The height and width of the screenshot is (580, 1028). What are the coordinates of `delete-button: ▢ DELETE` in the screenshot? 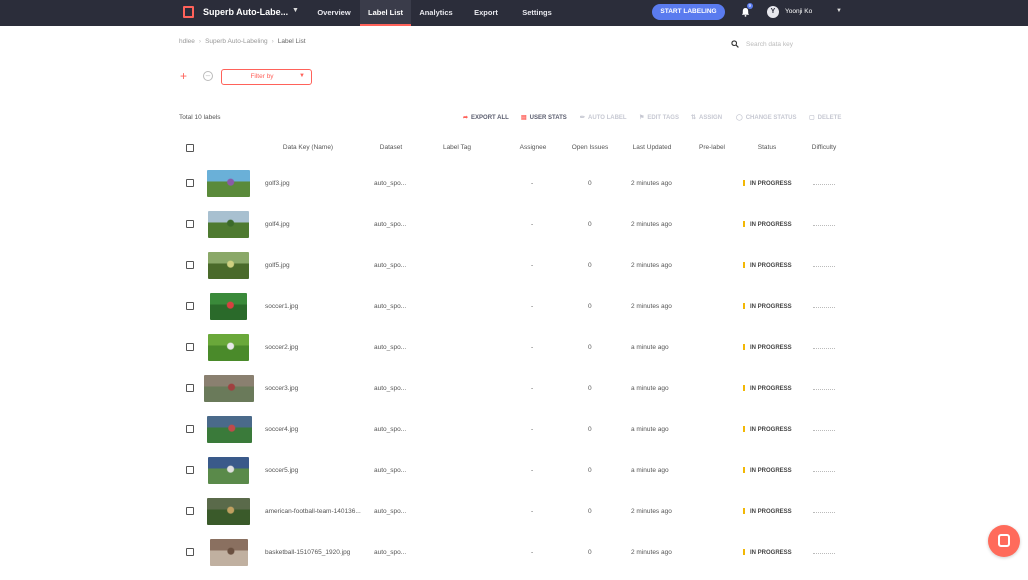 It's located at (825, 117).